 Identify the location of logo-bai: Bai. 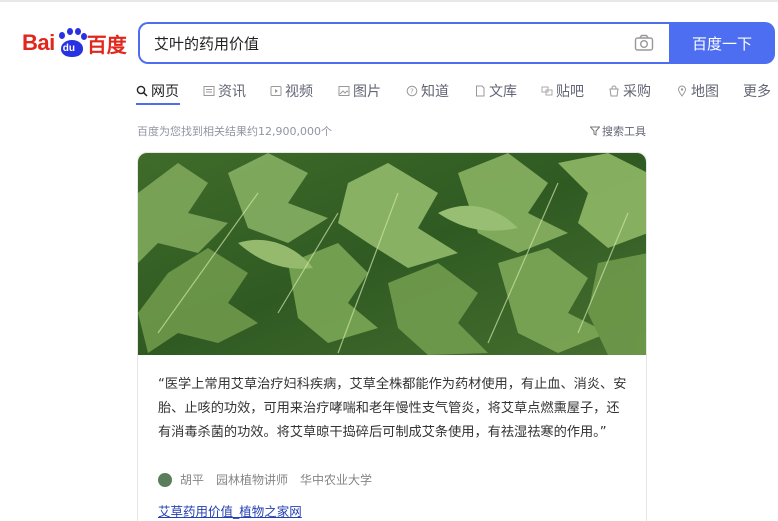
(38, 42).